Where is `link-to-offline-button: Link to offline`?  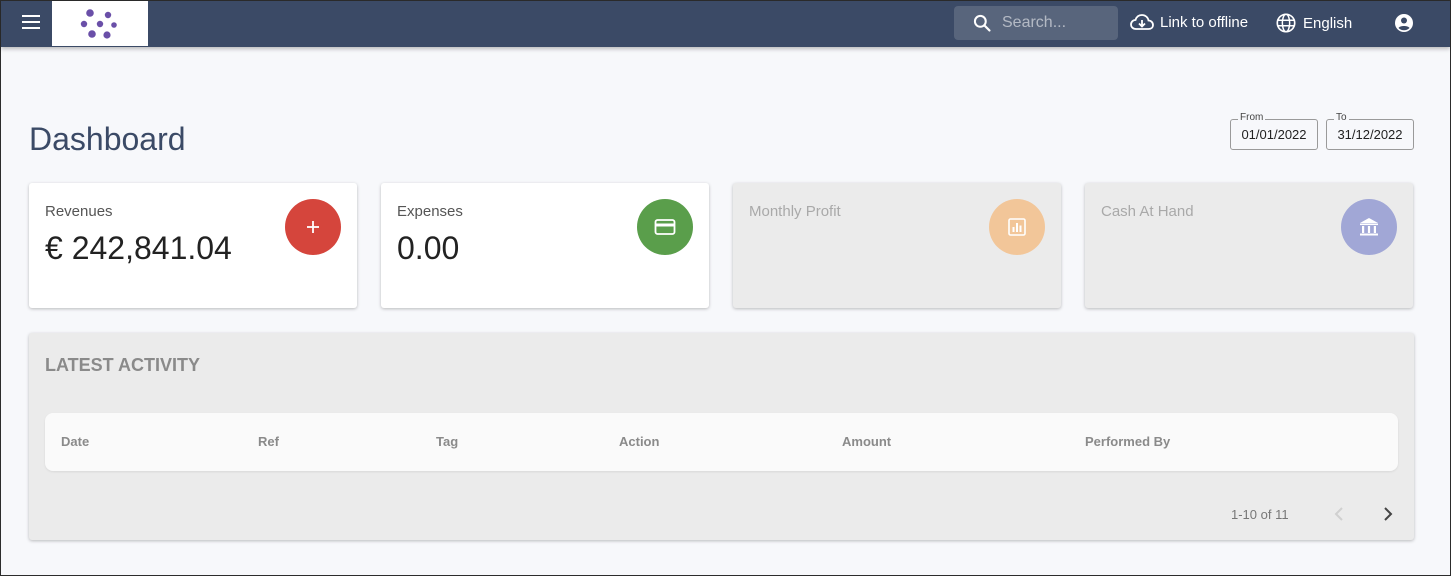 link-to-offline-button: Link to offline is located at coordinates (1189, 22).